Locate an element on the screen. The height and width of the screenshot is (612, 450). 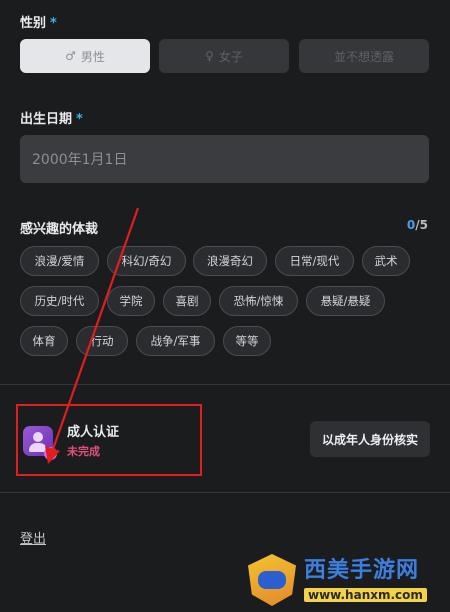
watermark: 西美手游网 www.hanxm.com is located at coordinates (346, 580).